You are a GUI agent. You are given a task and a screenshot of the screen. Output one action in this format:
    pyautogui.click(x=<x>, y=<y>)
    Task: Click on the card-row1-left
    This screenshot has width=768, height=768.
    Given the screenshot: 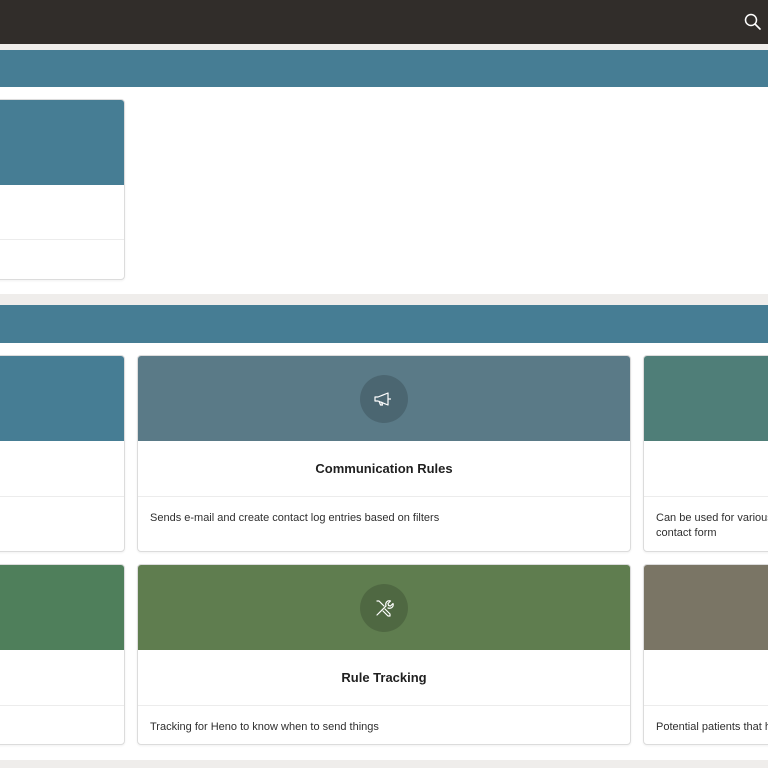 What is the action you would take?
    pyautogui.click(x=62, y=453)
    